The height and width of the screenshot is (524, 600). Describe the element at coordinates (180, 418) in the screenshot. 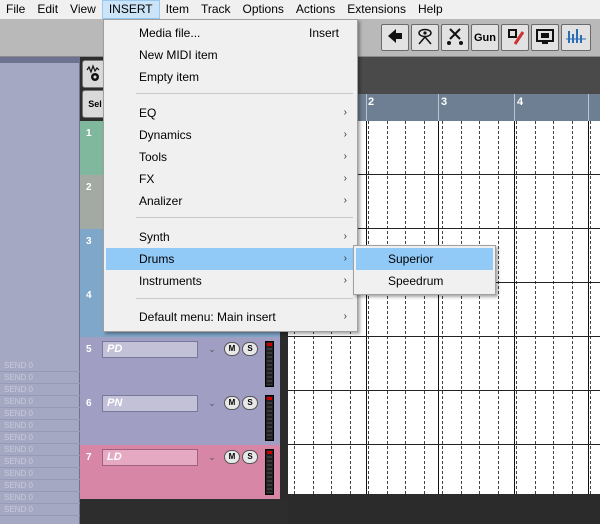

I see `track-6: 6 PN ⌄ M S` at that location.